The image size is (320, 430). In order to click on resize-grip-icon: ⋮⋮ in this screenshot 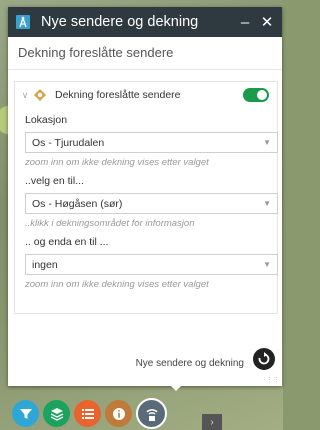, I will do `click(273, 380)`.